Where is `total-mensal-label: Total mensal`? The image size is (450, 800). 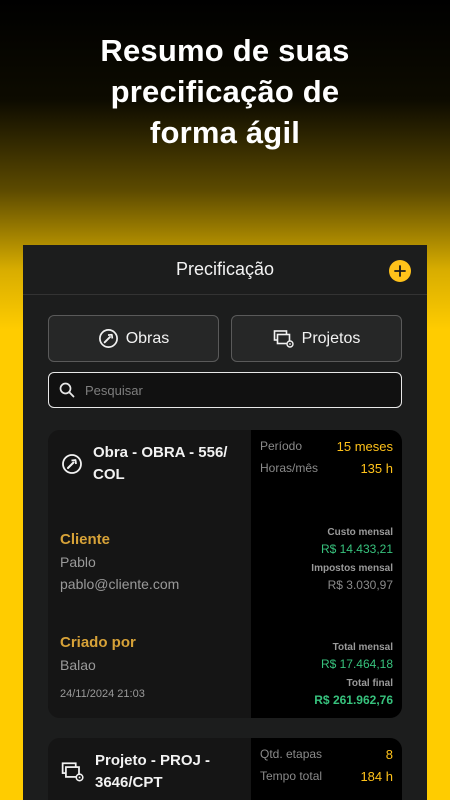 total-mensal-label: Total mensal is located at coordinates (362, 647).